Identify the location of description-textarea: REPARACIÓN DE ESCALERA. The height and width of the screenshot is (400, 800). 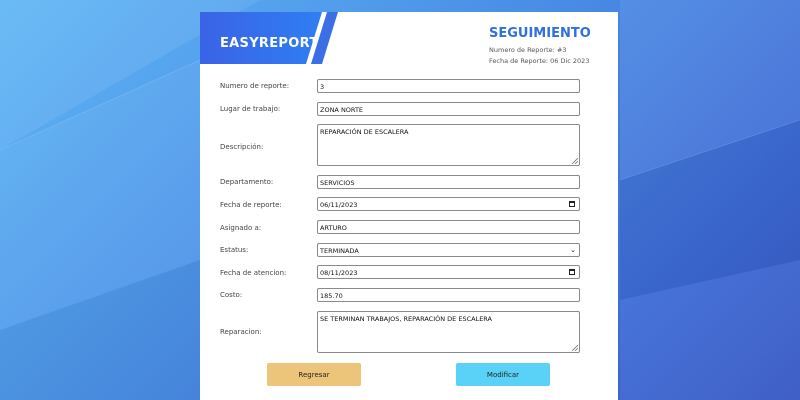
(448, 145).